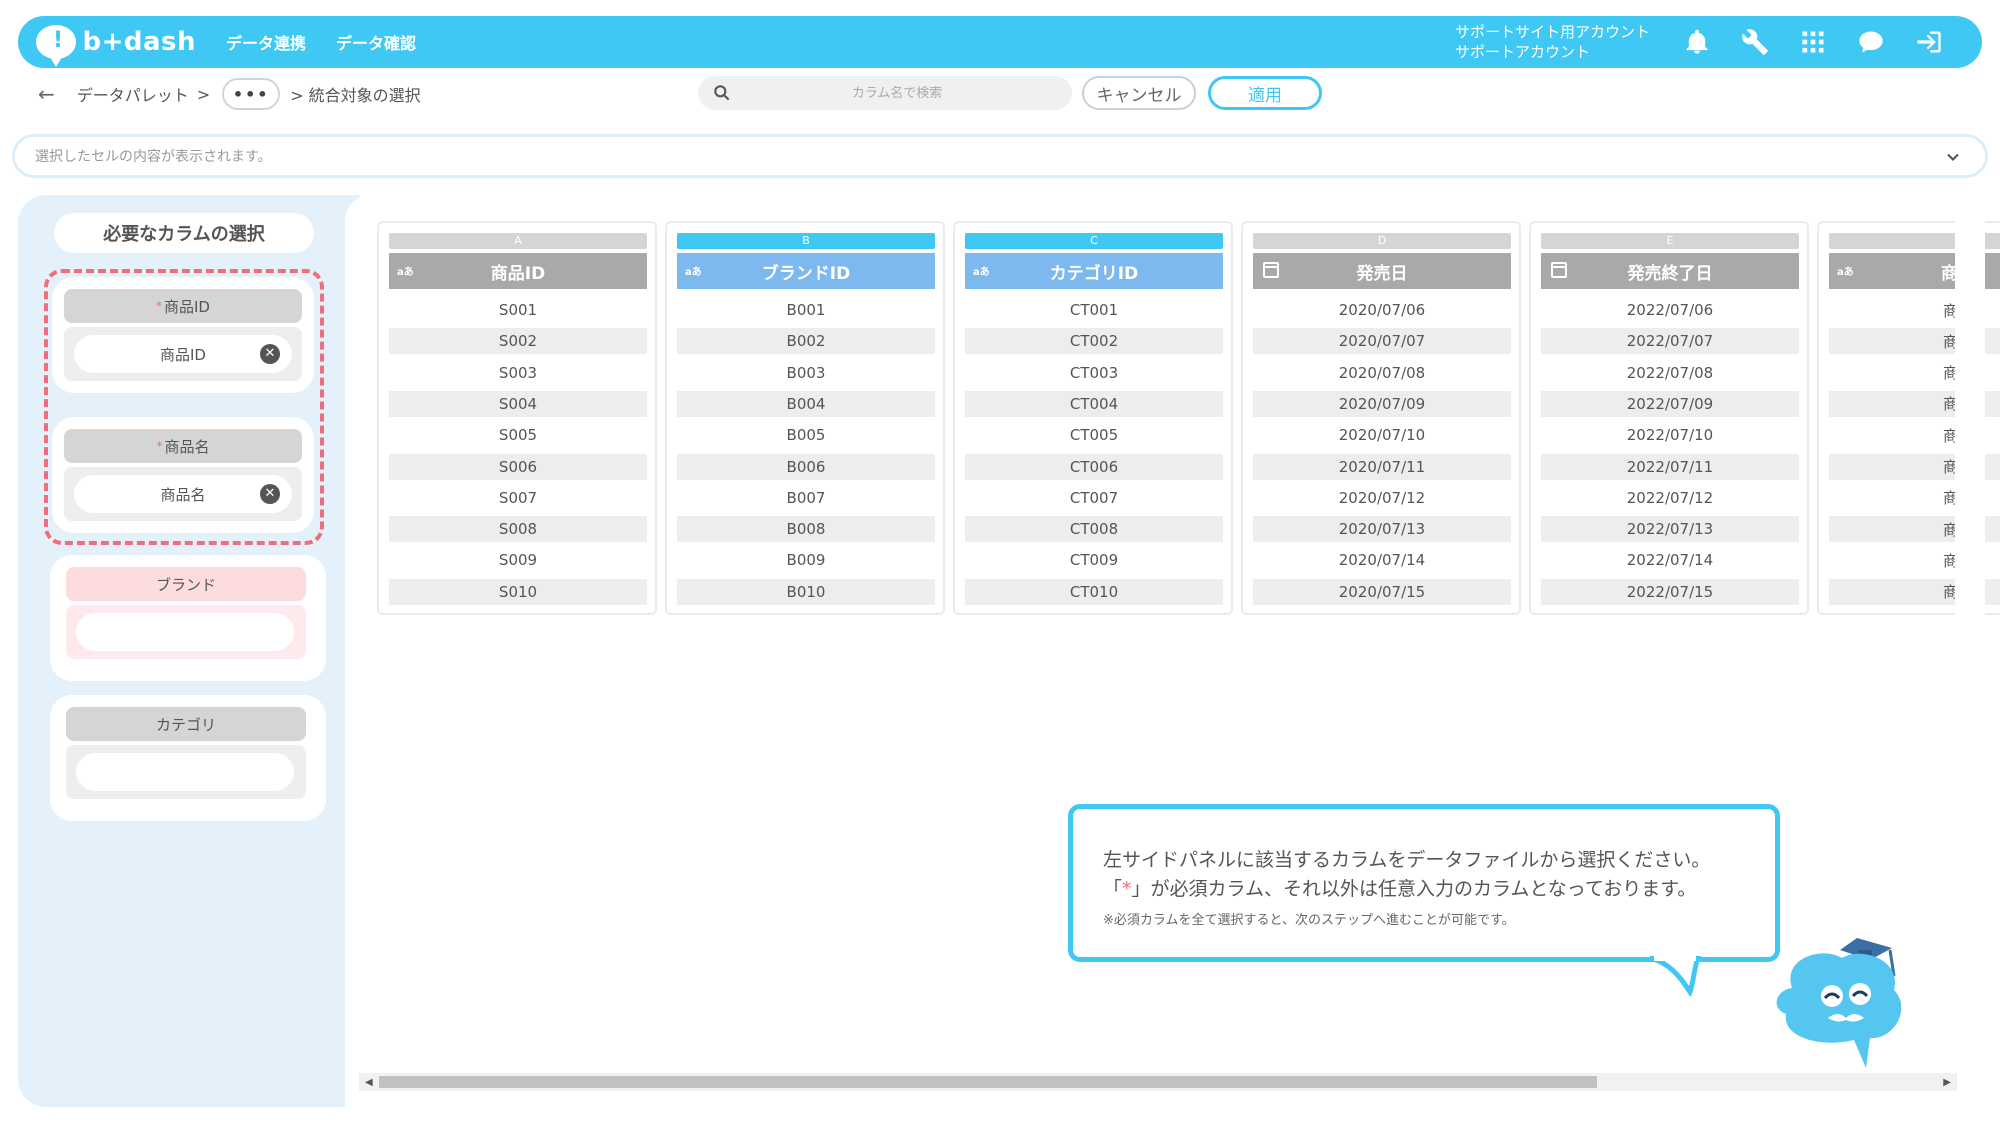 The width and height of the screenshot is (2000, 1125). What do you see at coordinates (1382, 310) in the screenshot?
I see `table-cell: 2020/07/06` at bounding box center [1382, 310].